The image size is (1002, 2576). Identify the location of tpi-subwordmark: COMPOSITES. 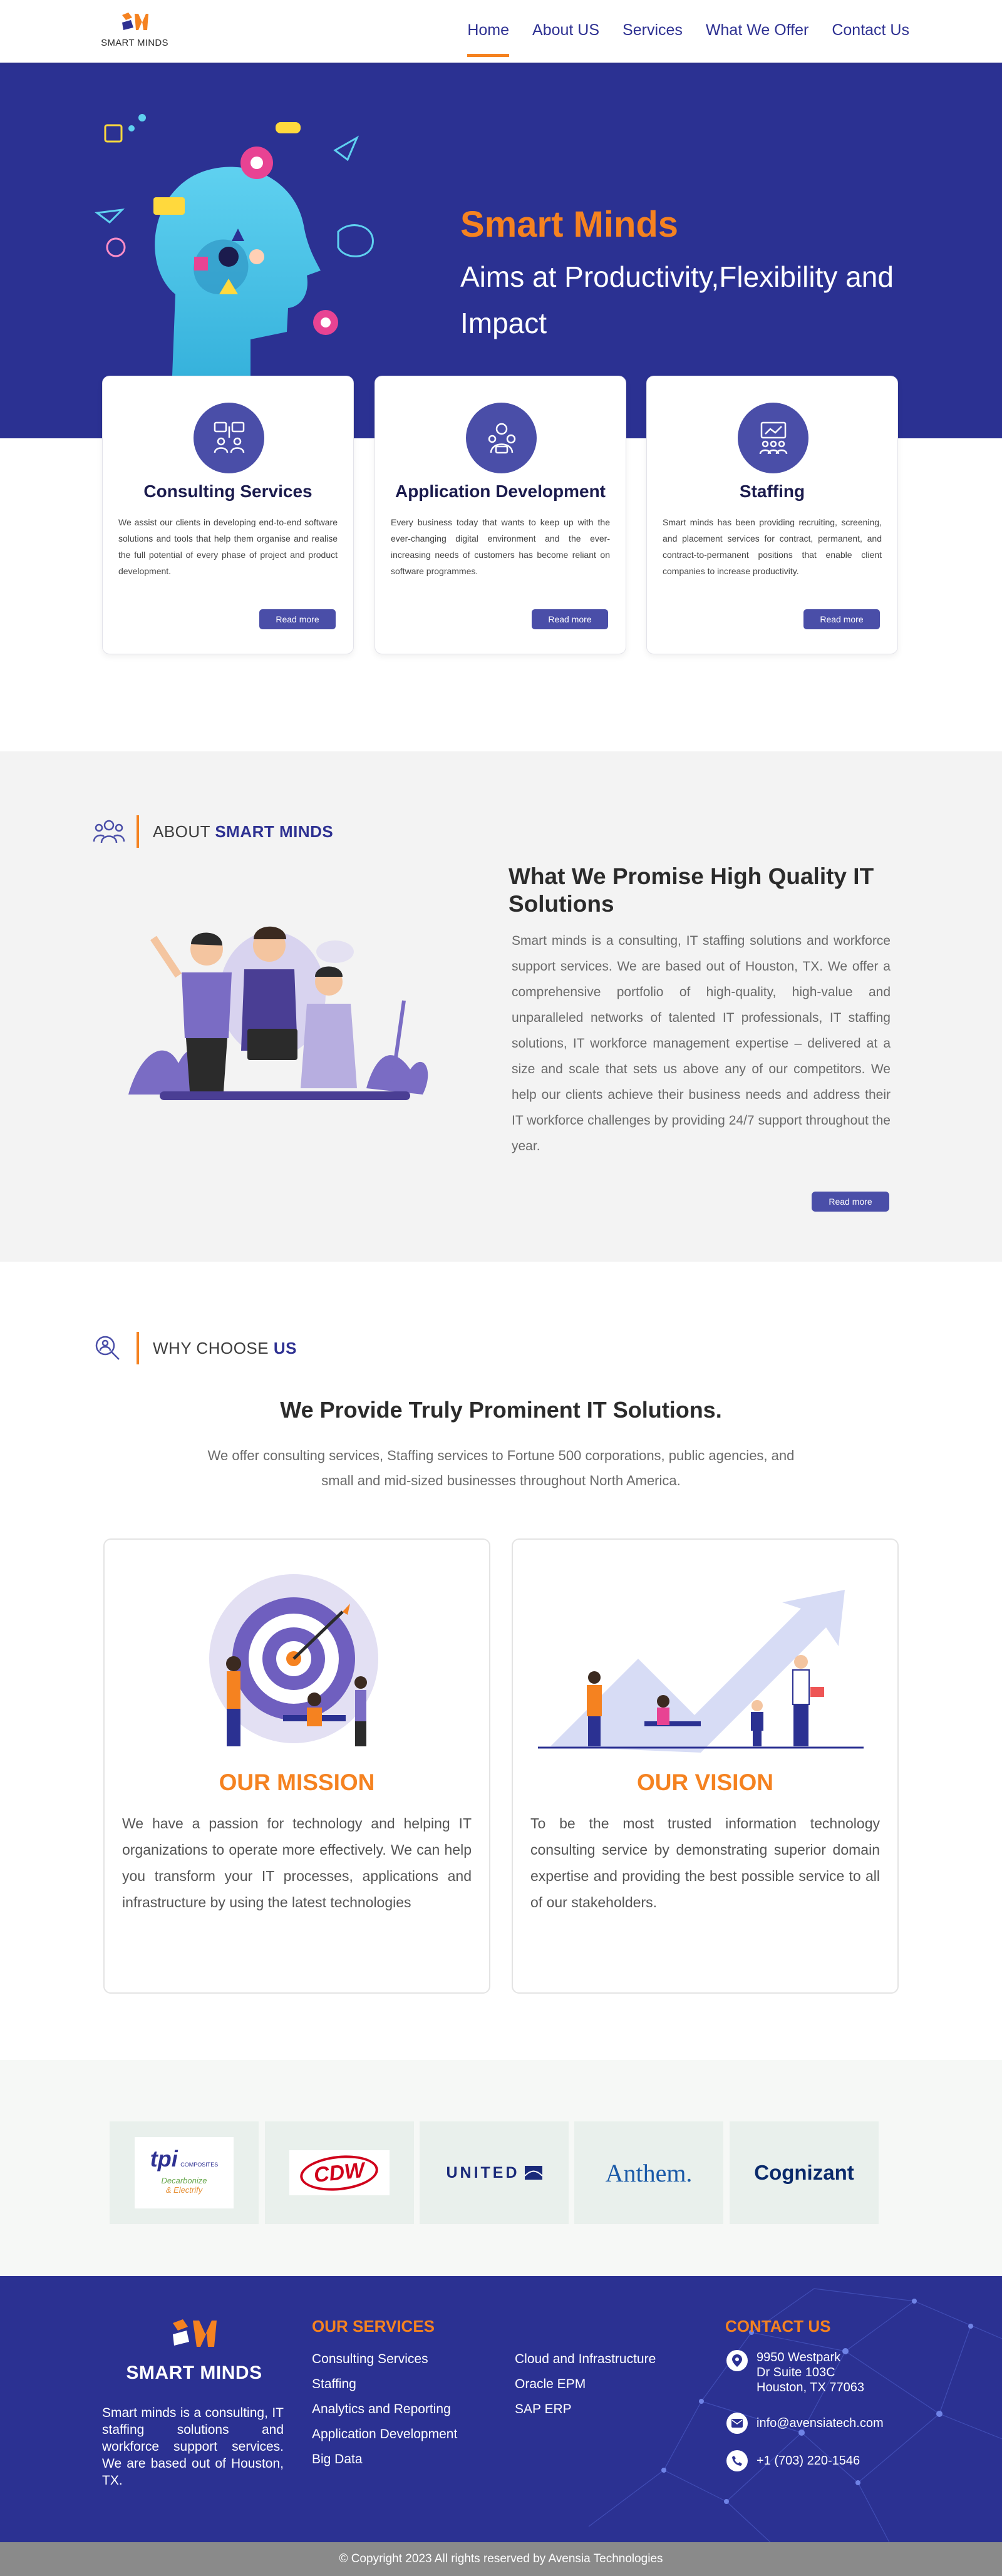
(199, 2164).